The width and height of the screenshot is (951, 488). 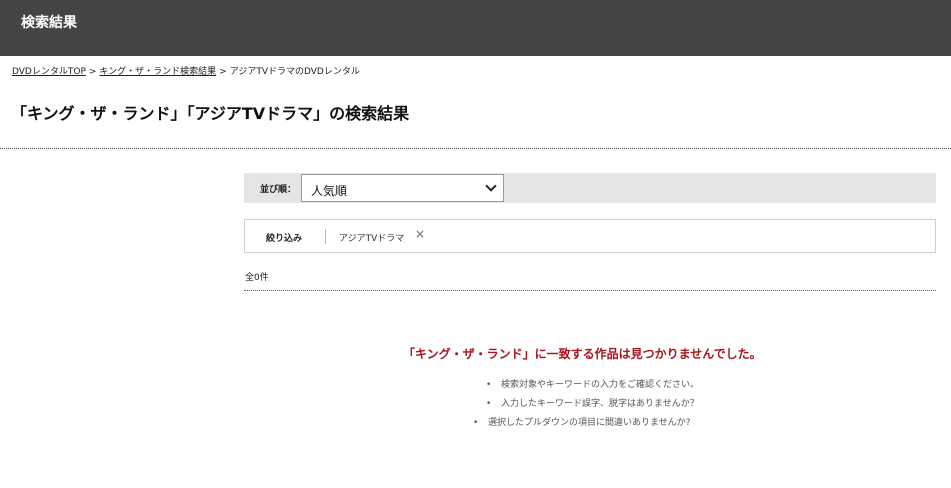 I want to click on site-header: 検索結果, so click(x=475, y=28).